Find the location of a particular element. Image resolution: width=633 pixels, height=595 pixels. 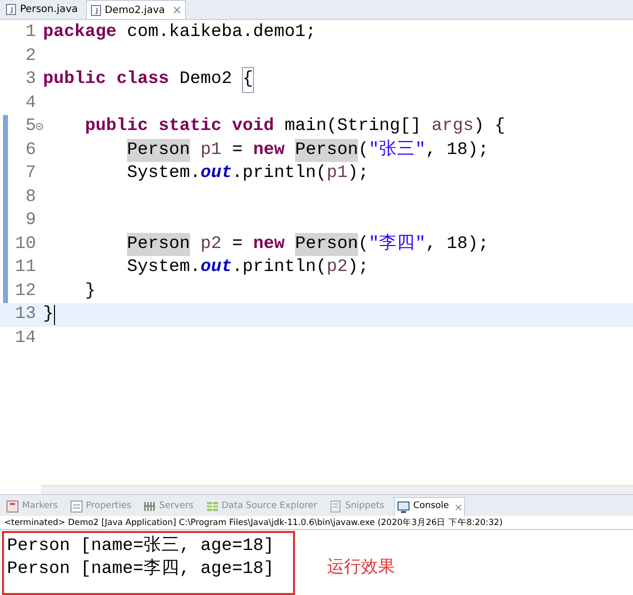

line-number: 7 is located at coordinates (30, 173).